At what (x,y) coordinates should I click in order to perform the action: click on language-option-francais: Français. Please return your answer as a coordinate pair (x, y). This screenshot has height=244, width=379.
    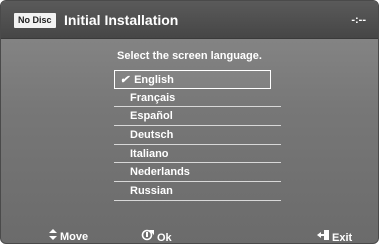
    Looking at the image, I should click on (197, 98).